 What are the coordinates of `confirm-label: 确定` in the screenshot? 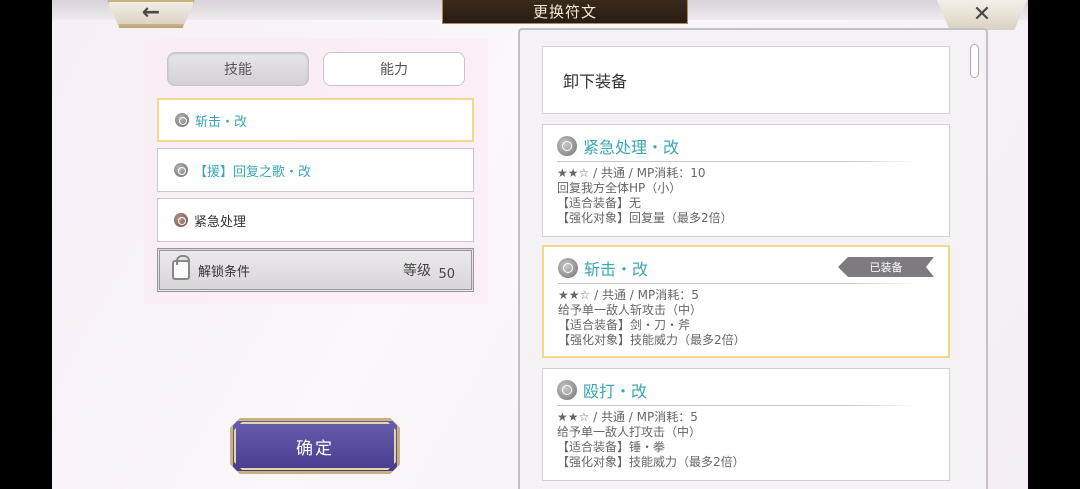 It's located at (315, 448).